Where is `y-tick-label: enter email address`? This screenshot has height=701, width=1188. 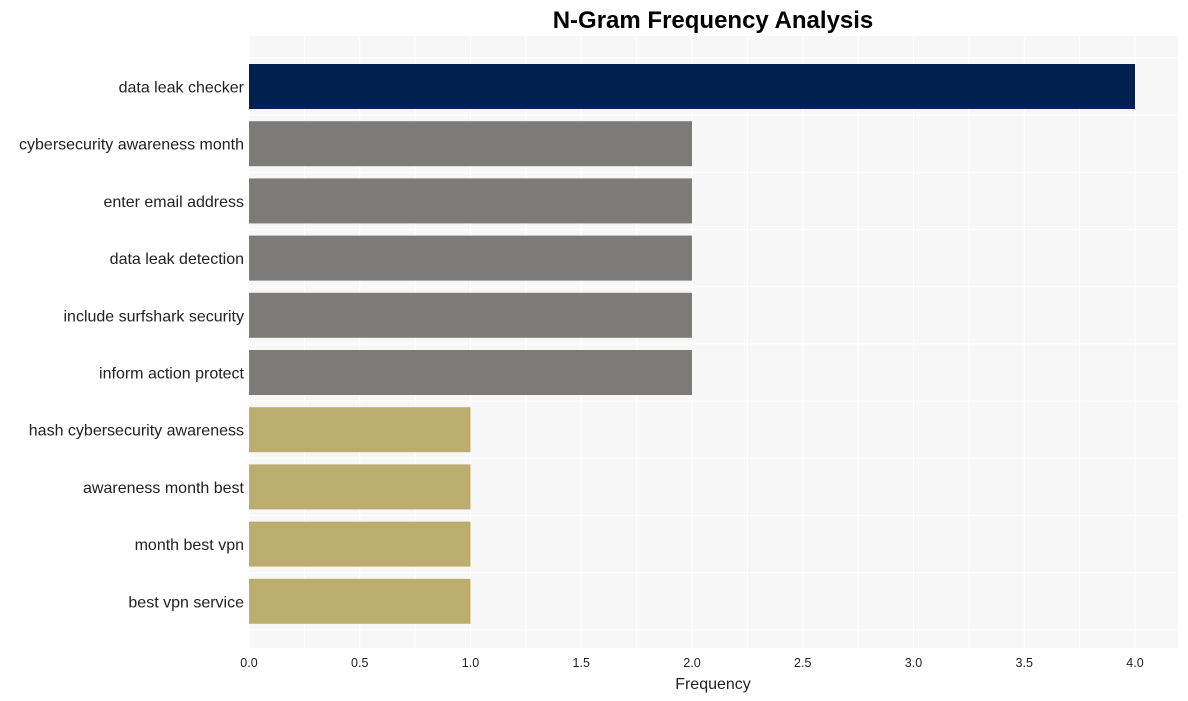
y-tick-label: enter email address is located at coordinates (173, 202).